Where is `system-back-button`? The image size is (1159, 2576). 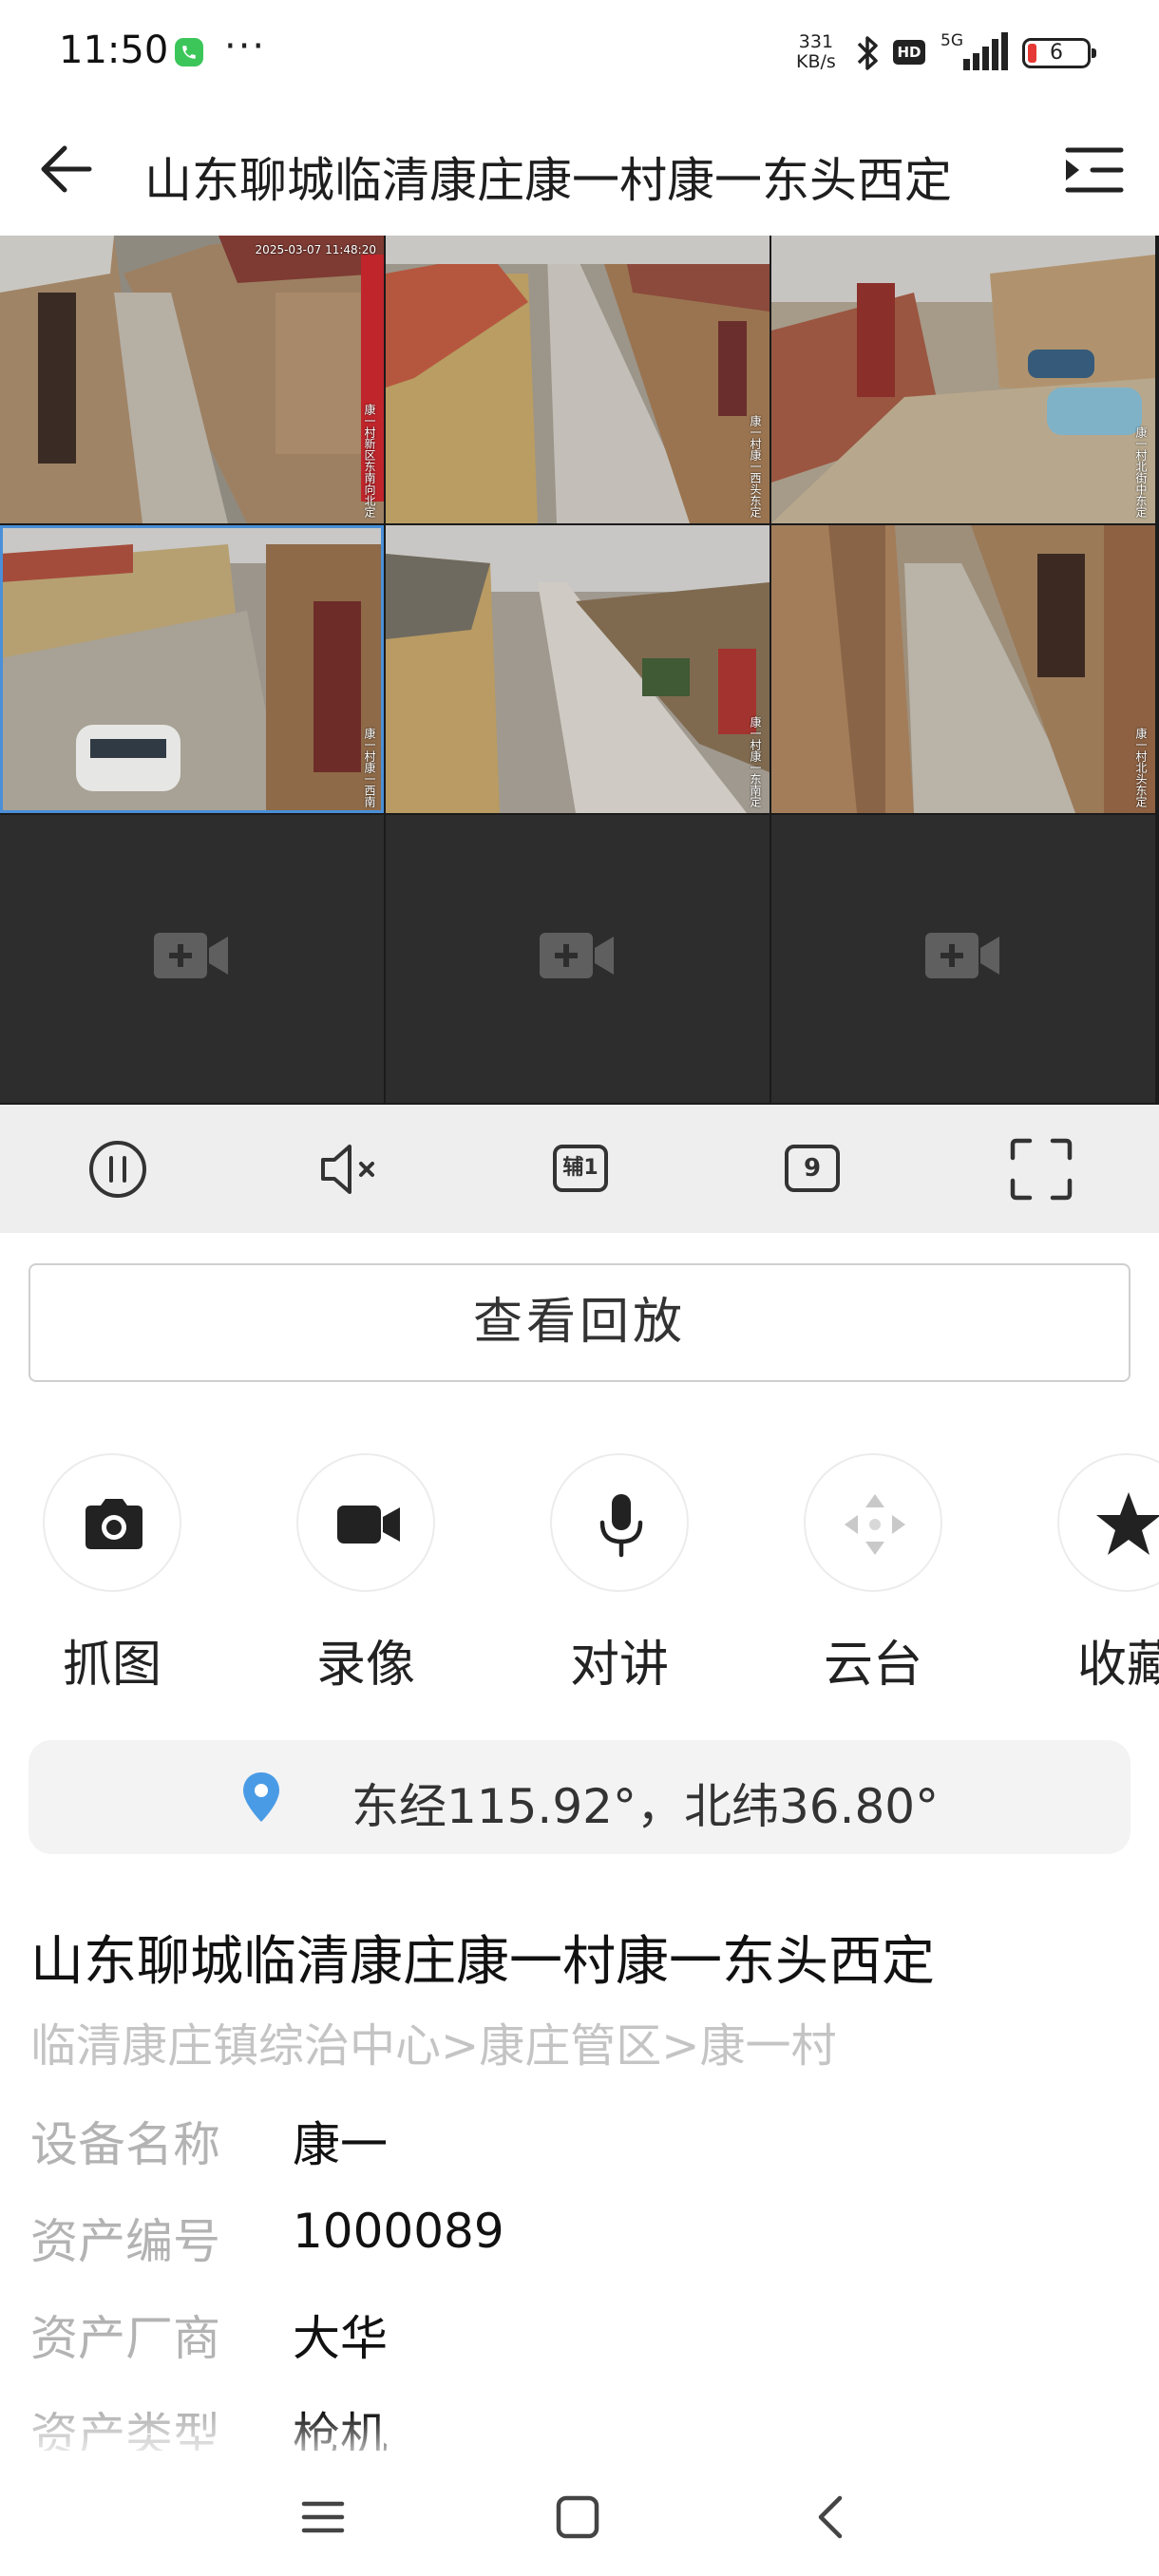
system-back-button is located at coordinates (832, 2517).